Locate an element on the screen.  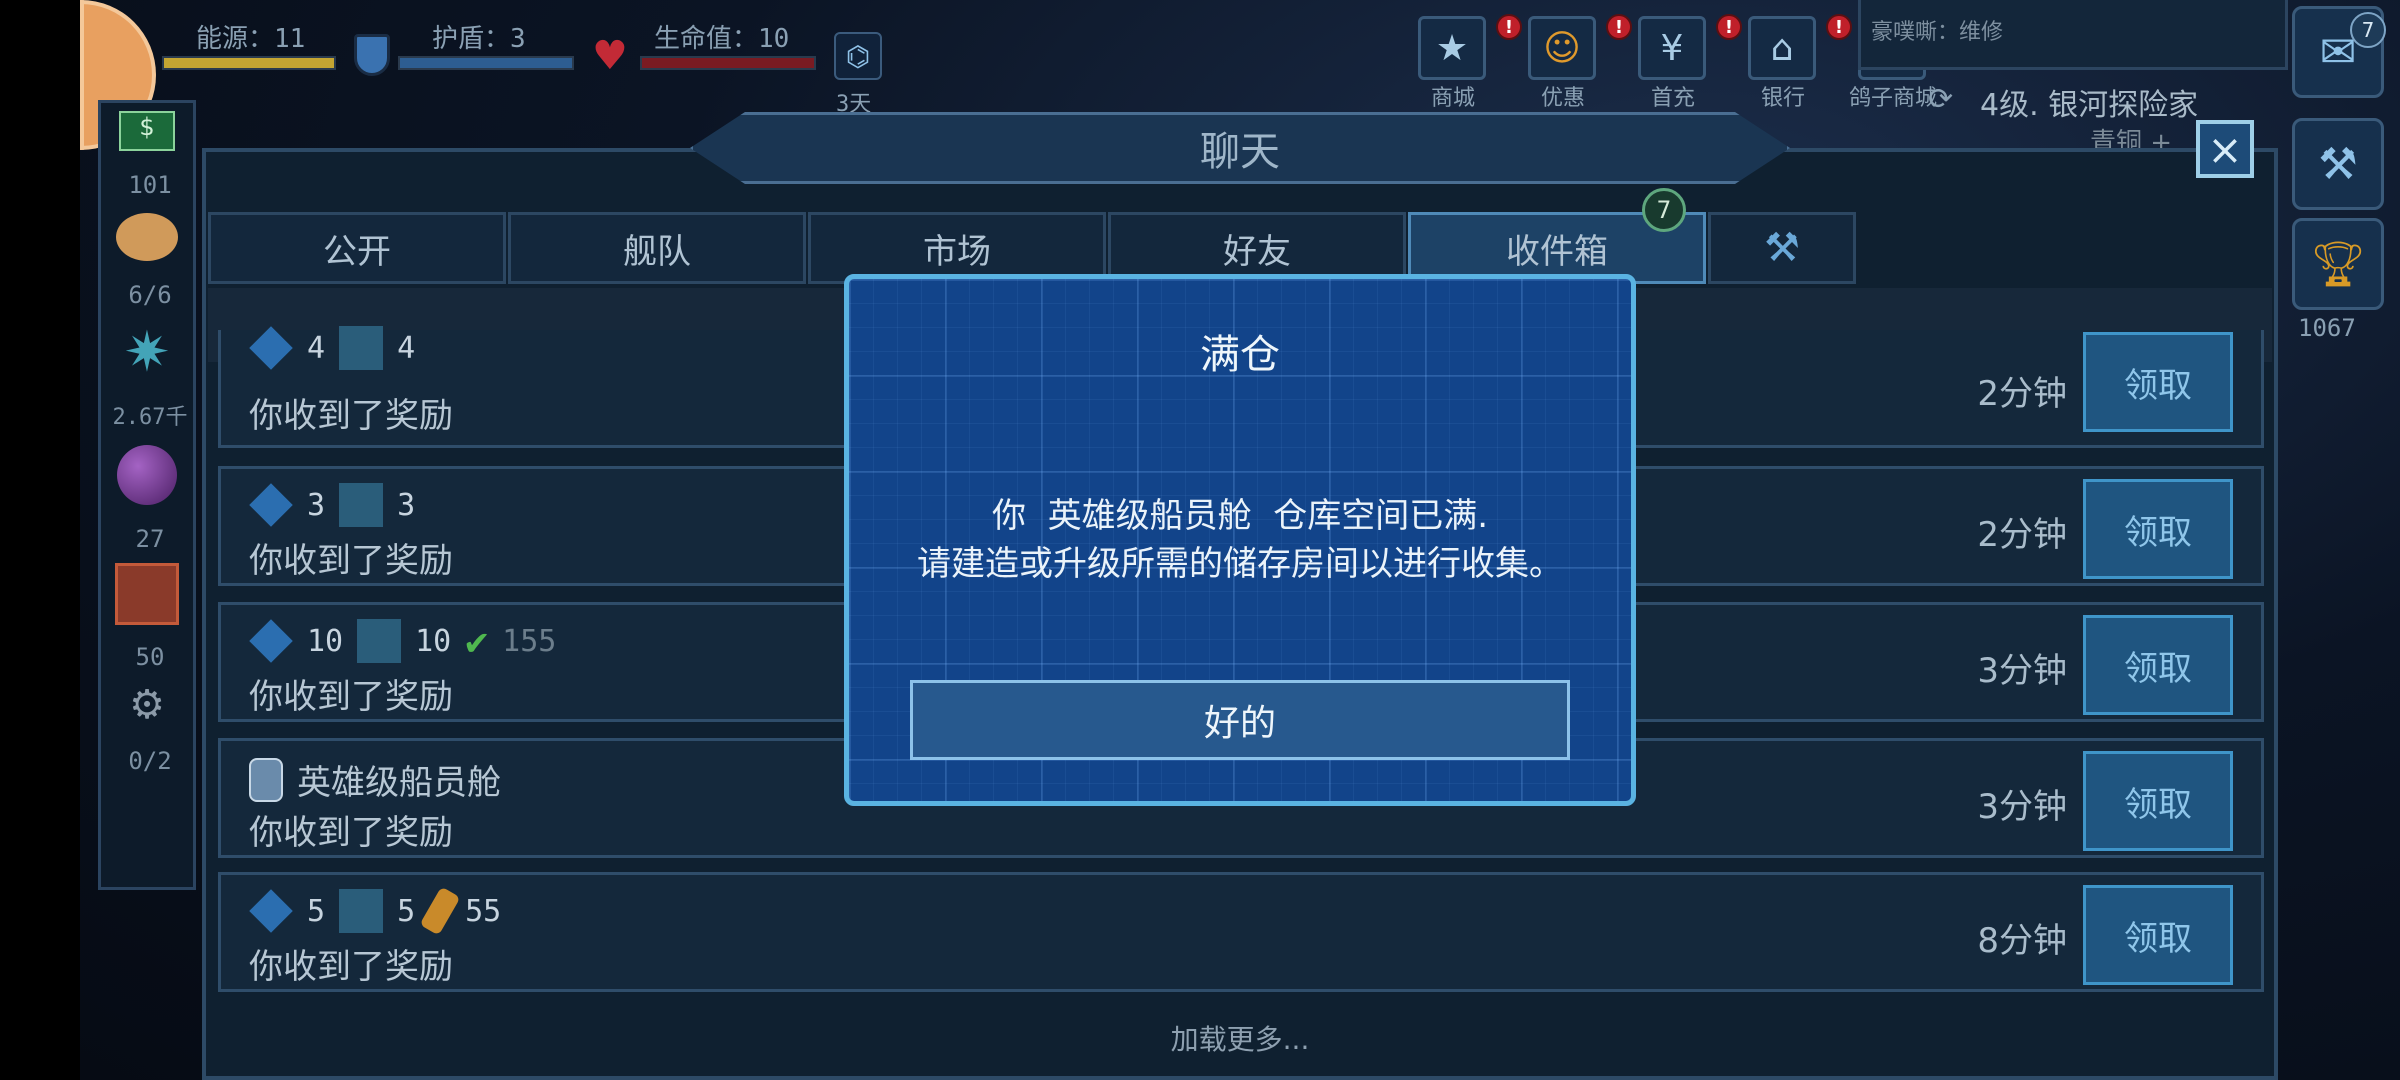
timer-icon: ⌬ is located at coordinates (858, 56).